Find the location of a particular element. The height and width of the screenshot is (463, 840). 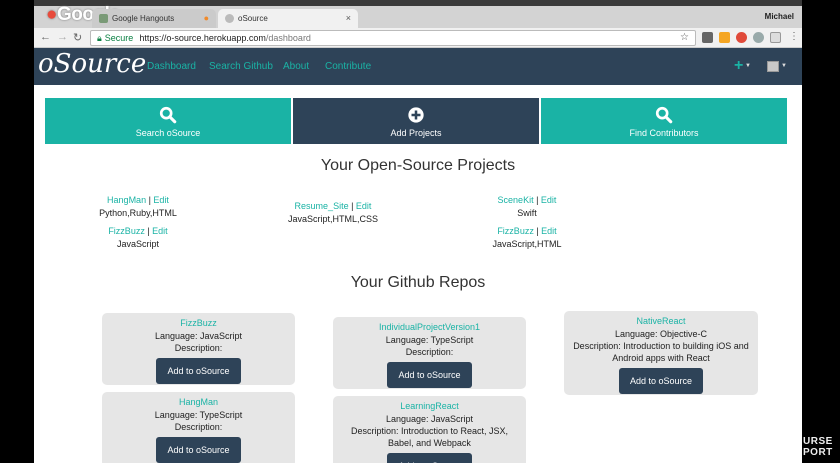

project-item: FizzBuzz | Edit JavaScript is located at coordinates (138, 237).